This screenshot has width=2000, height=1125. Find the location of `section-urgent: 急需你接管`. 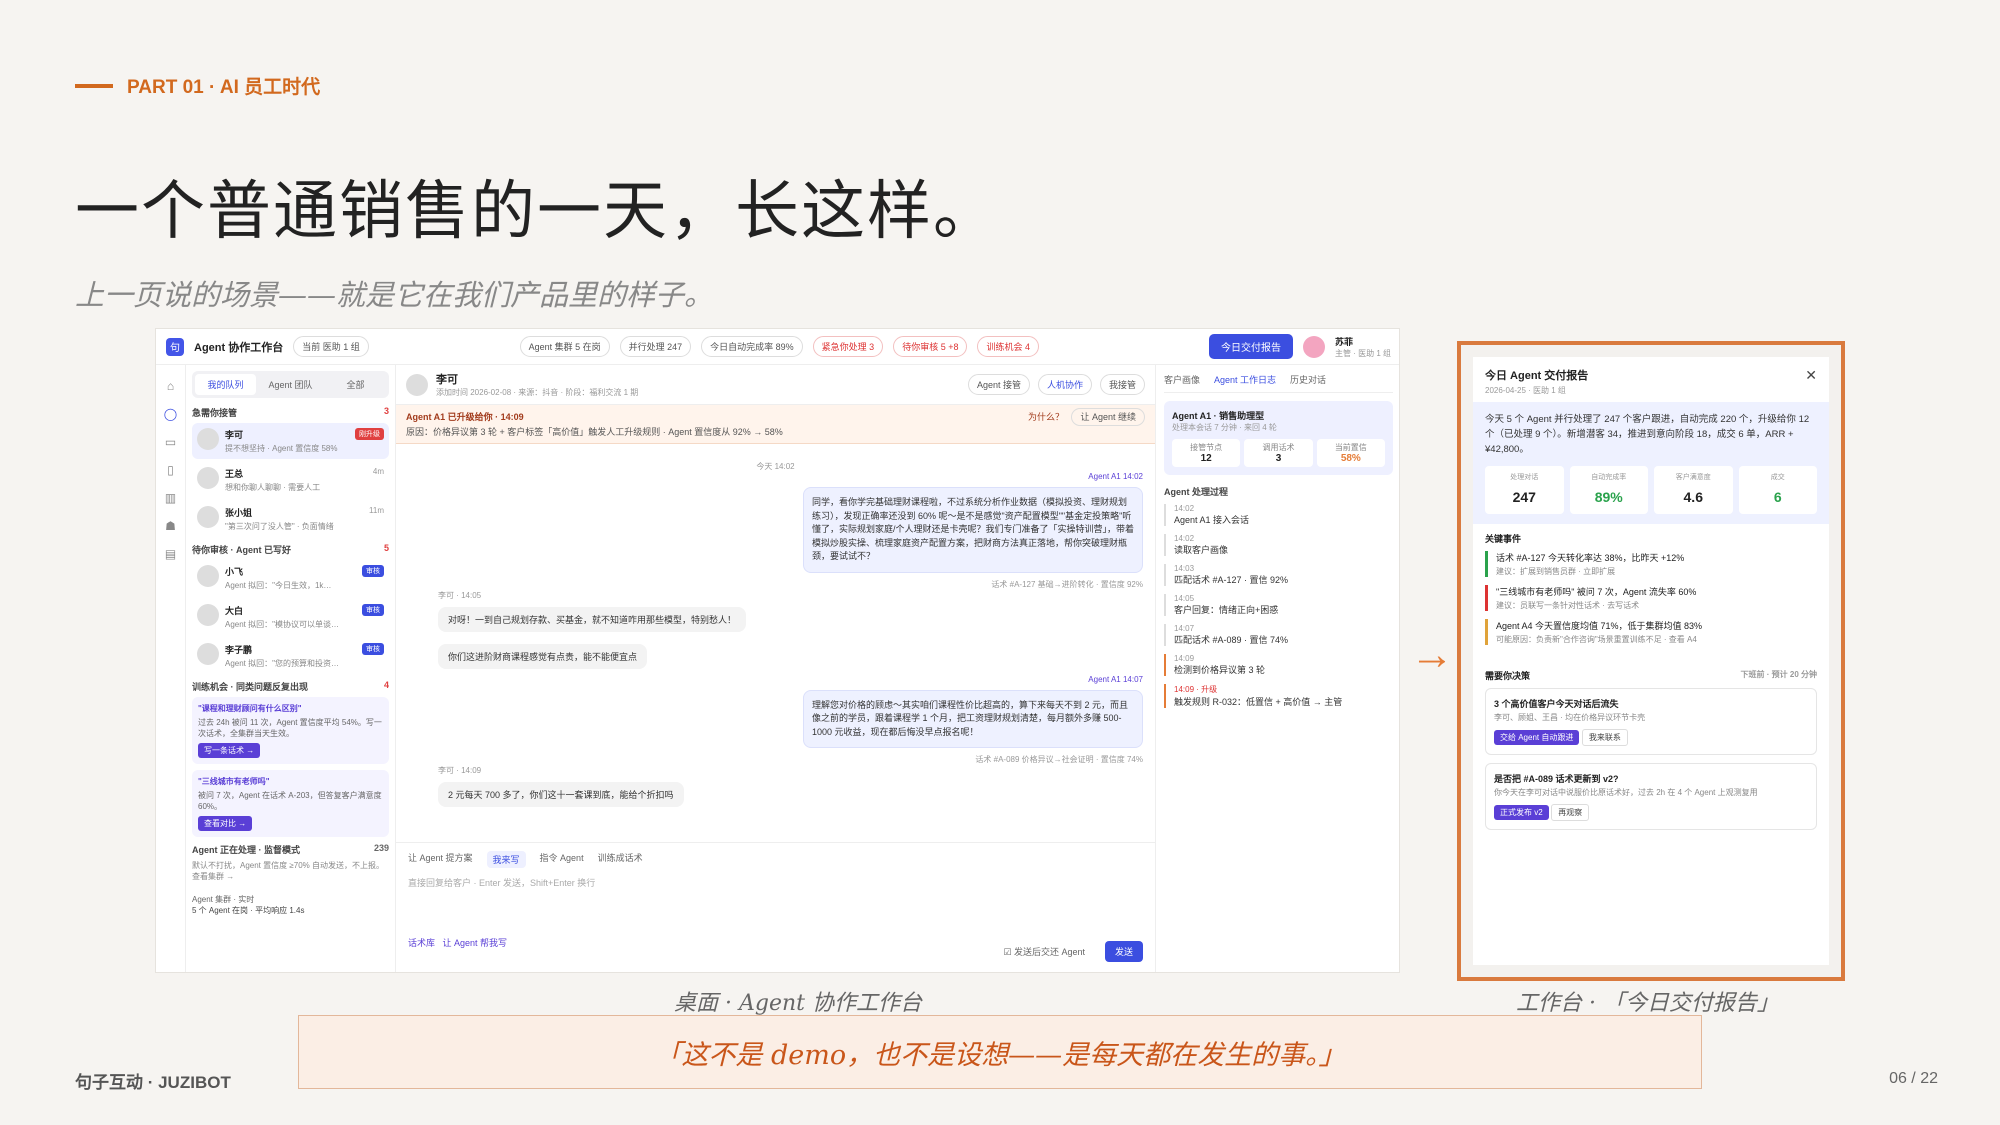

section-urgent: 急需你接管 is located at coordinates (215, 413).